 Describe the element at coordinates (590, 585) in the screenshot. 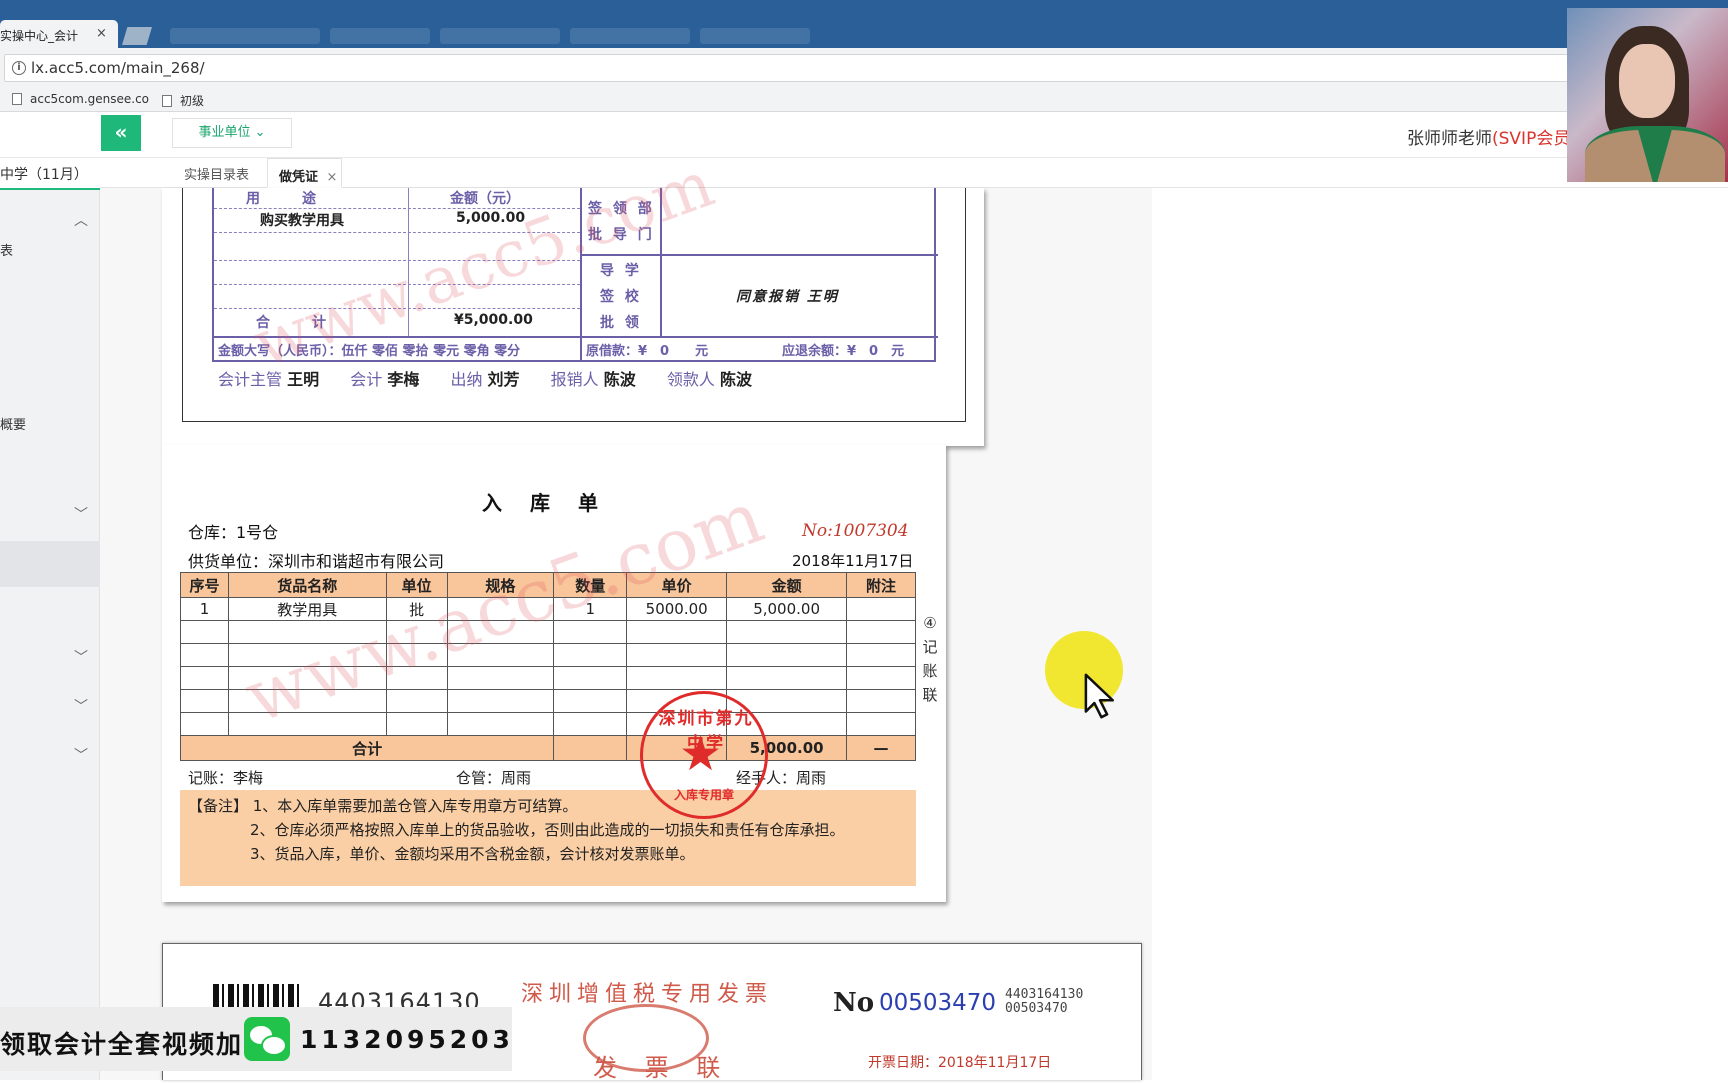

I see `column-header: 数量` at that location.